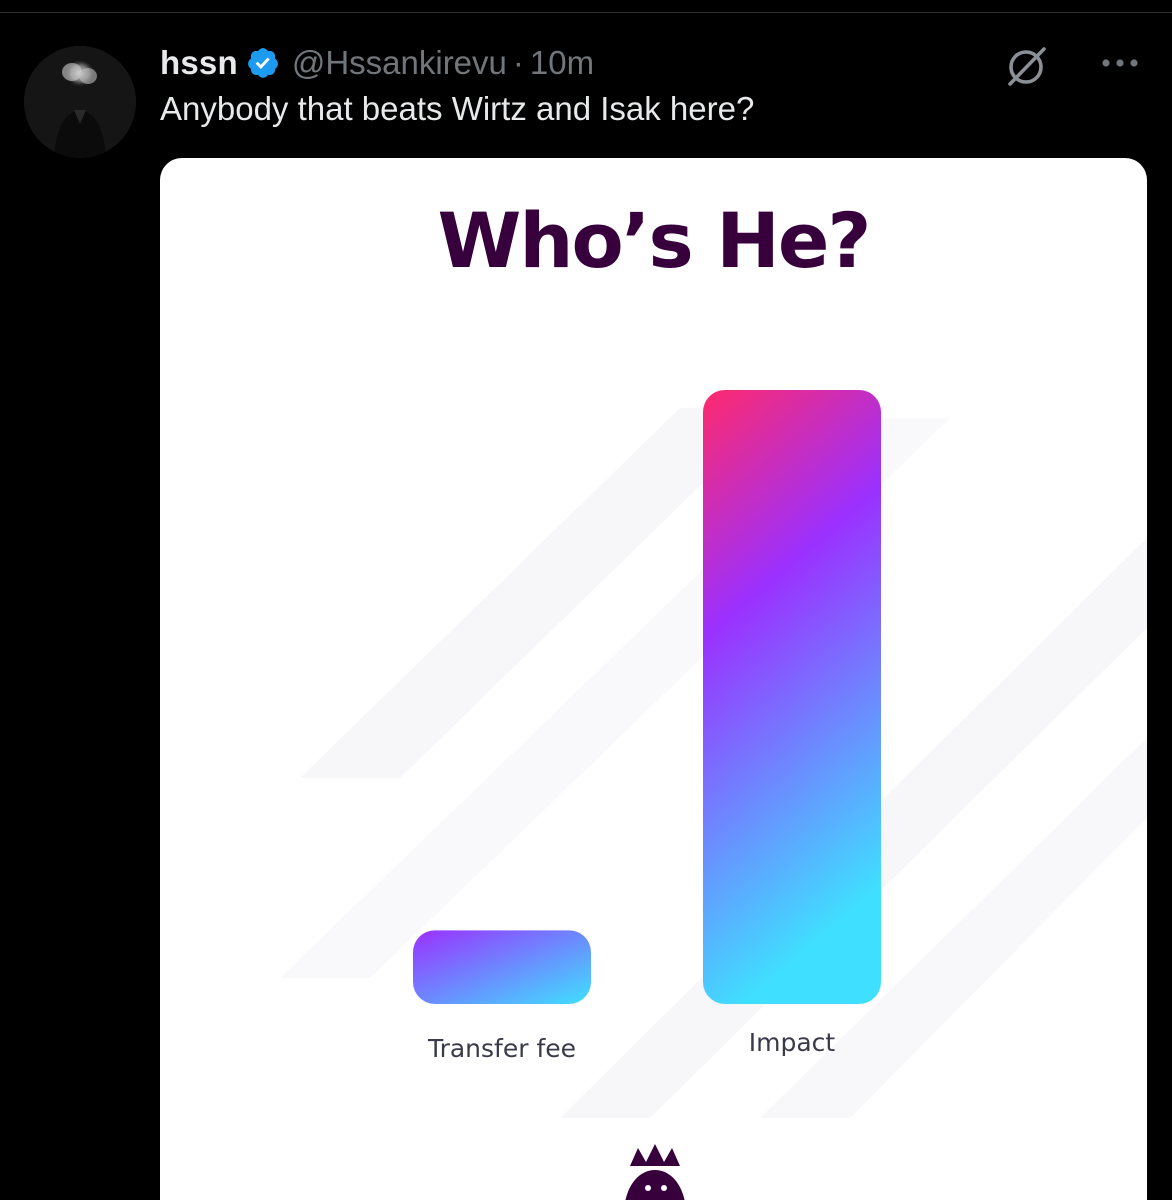 Image resolution: width=1172 pixels, height=1200 pixels. I want to click on timestamp: 10m, so click(562, 63).